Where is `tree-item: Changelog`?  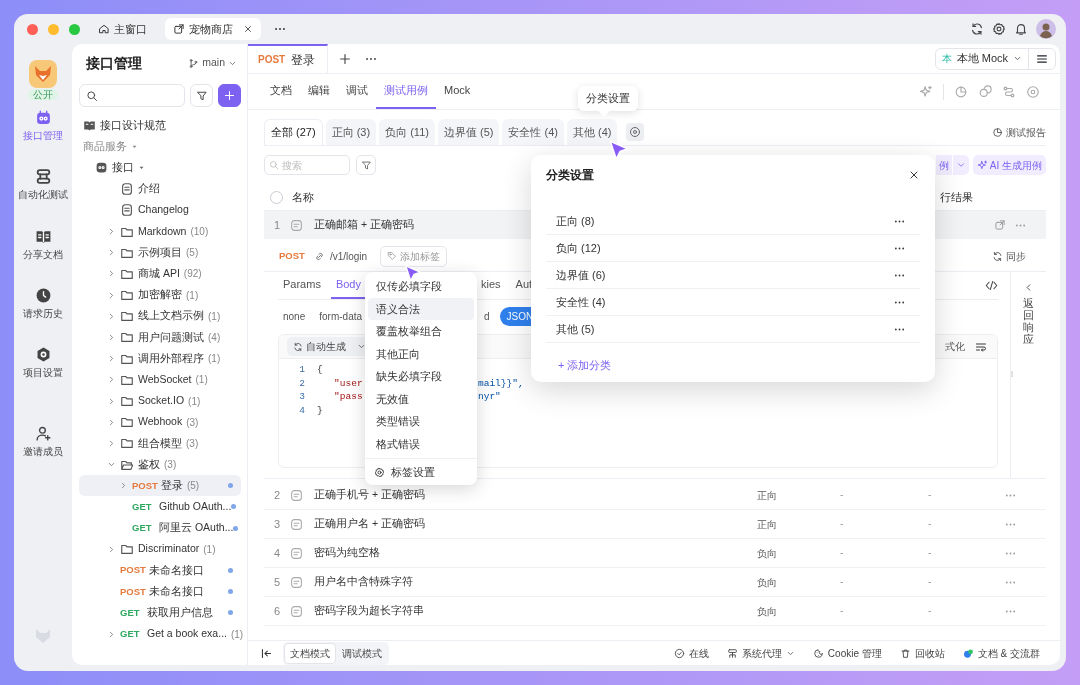
tree-item: Changelog is located at coordinates (160, 210).